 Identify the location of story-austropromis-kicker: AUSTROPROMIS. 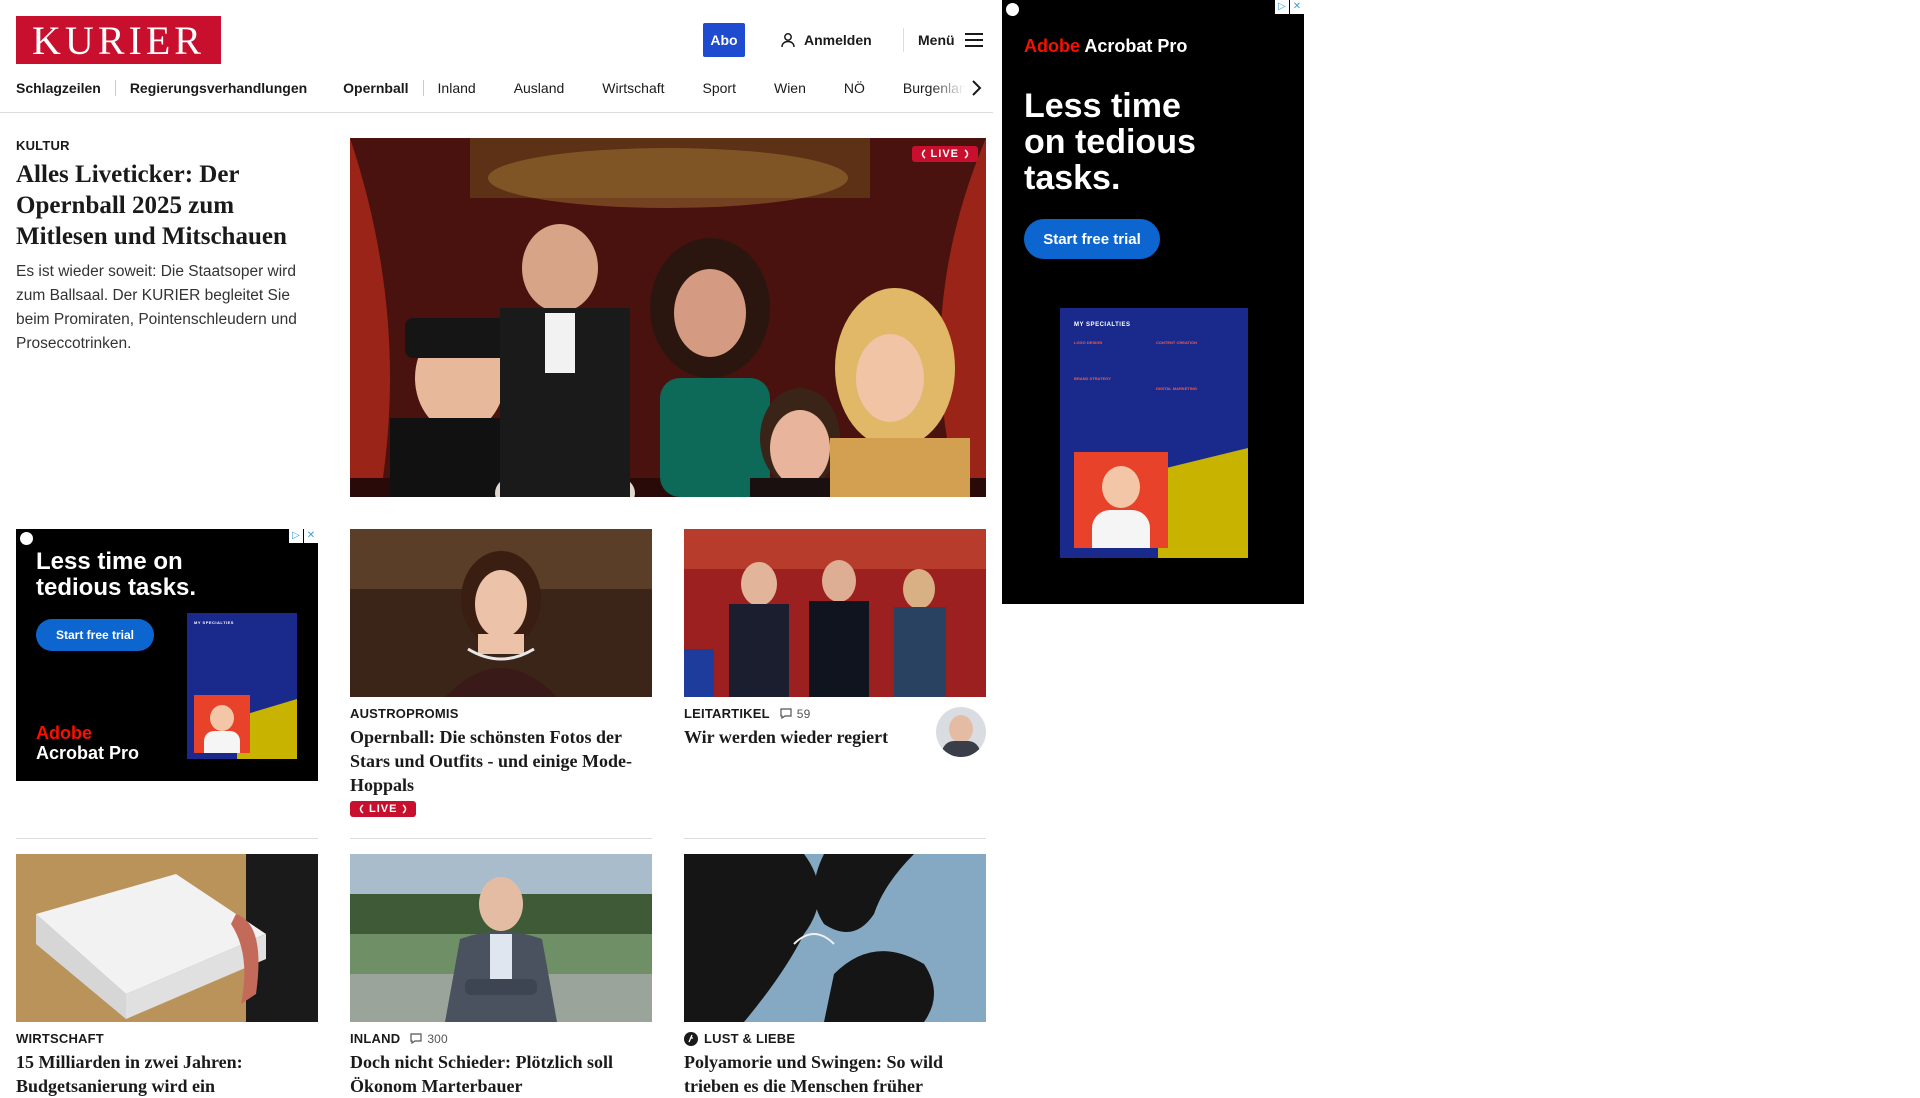
(404, 713).